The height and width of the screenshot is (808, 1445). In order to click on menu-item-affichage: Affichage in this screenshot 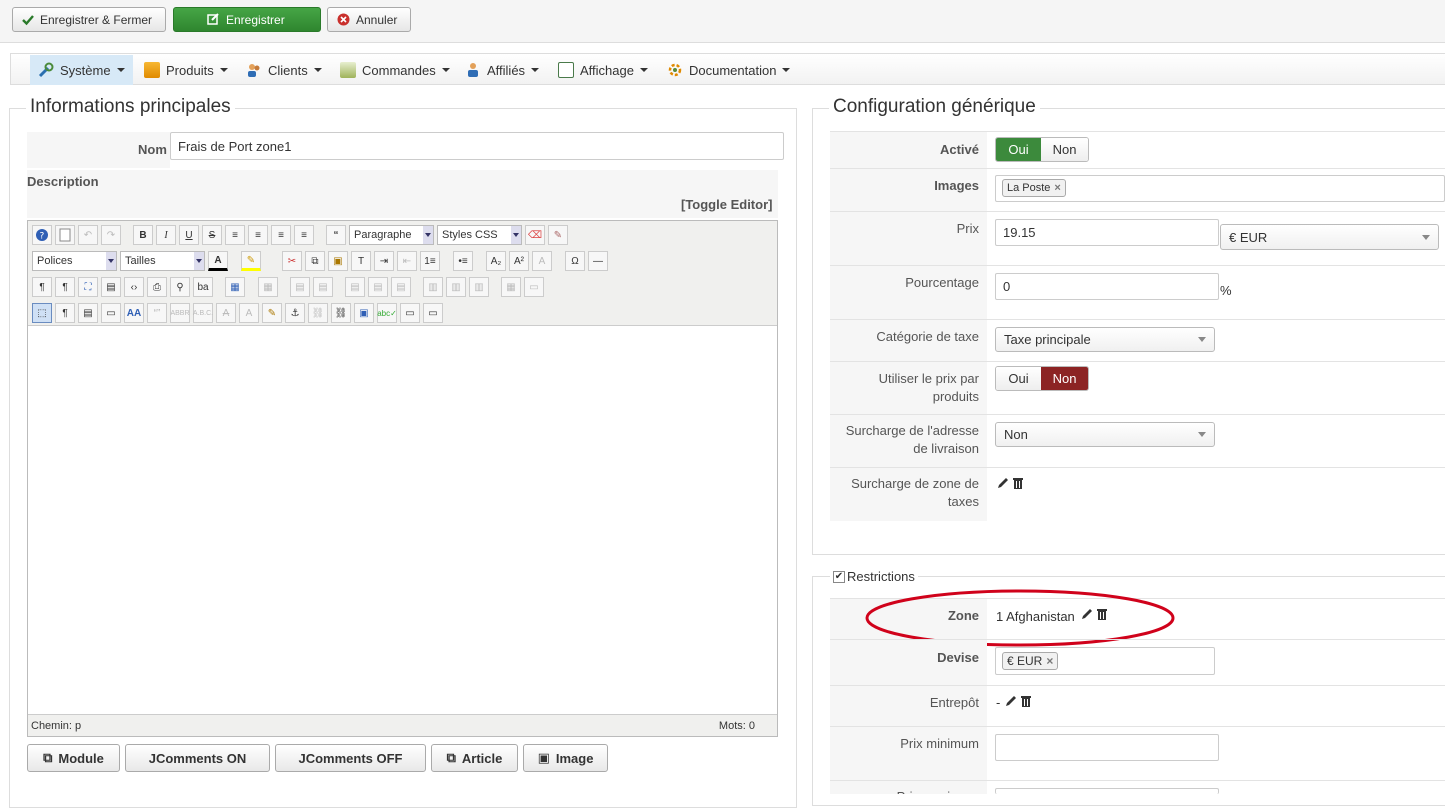, I will do `click(603, 70)`.